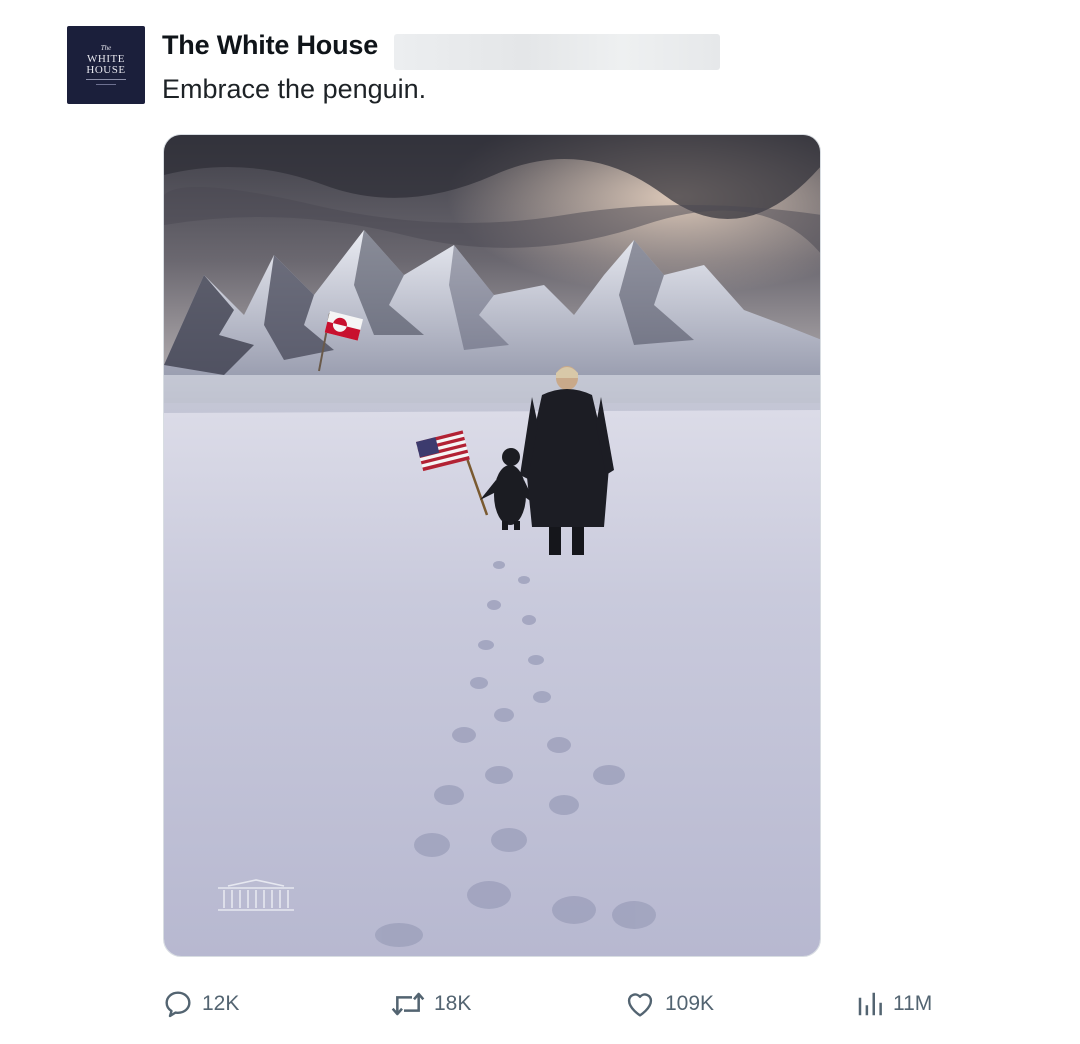 The image size is (1080, 1044). I want to click on avatar: The WHITE HOUSE, so click(106, 65).